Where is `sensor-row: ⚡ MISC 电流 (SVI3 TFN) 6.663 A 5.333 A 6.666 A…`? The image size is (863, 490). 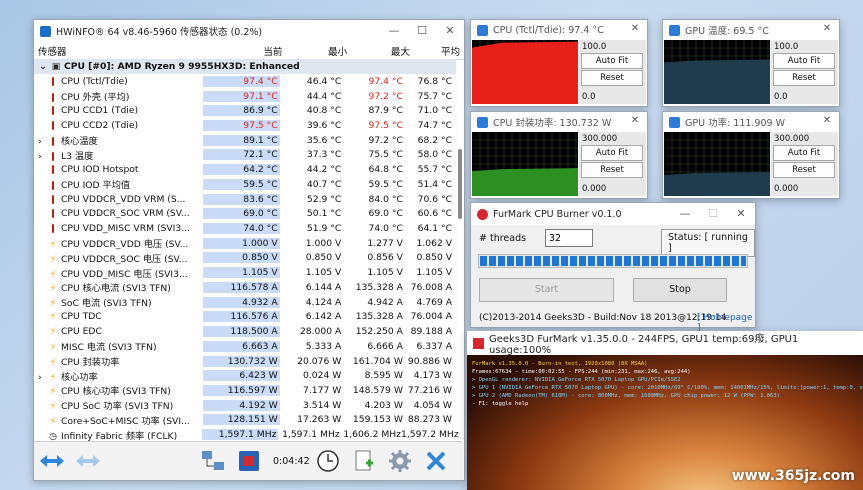
sensor-row: ⚡ MISC 电流 (SVI3 TFN) 6.663 A 5.333 A 6.666 A… is located at coordinates (245, 346).